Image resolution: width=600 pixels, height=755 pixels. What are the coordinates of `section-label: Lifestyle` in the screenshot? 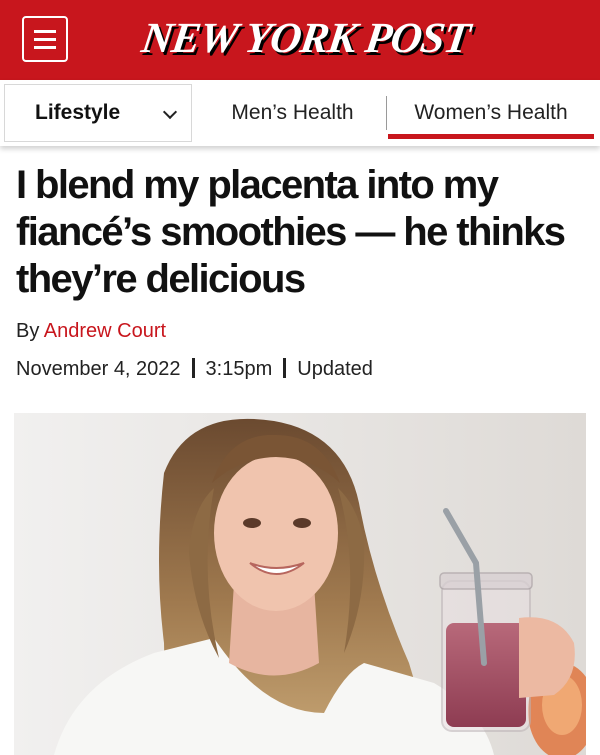 It's located at (78, 112).